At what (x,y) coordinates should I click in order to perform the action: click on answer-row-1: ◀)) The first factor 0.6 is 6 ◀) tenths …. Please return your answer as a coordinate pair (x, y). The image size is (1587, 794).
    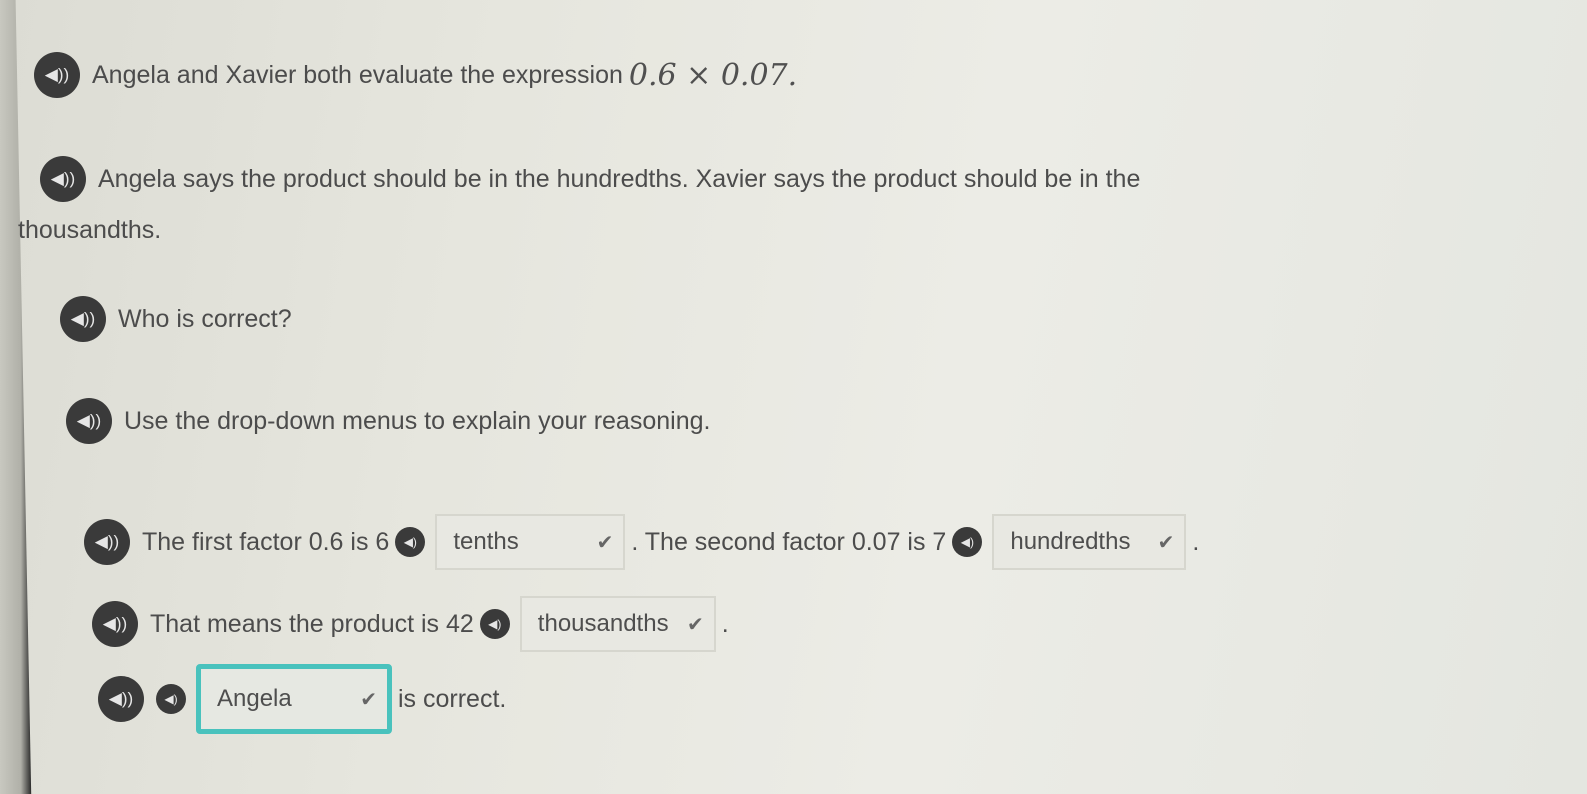
    Looking at the image, I should click on (641, 542).